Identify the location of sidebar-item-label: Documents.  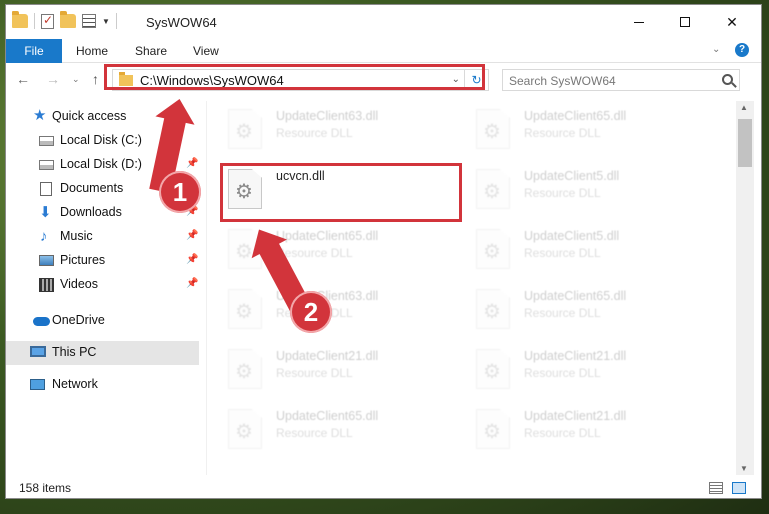
(92, 188).